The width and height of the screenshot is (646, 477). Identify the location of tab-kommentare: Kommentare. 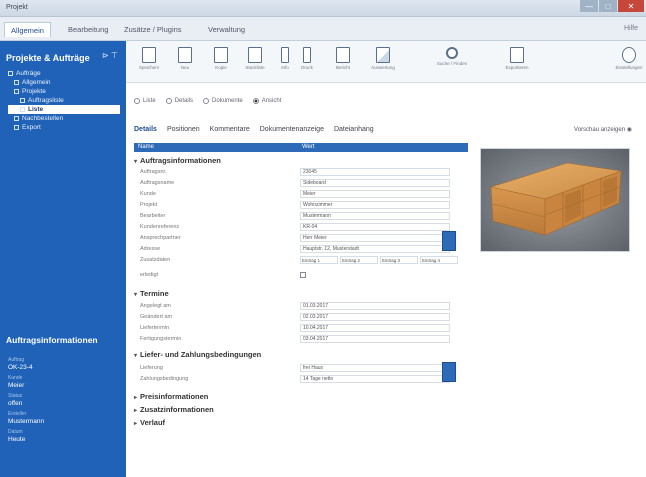
(230, 132).